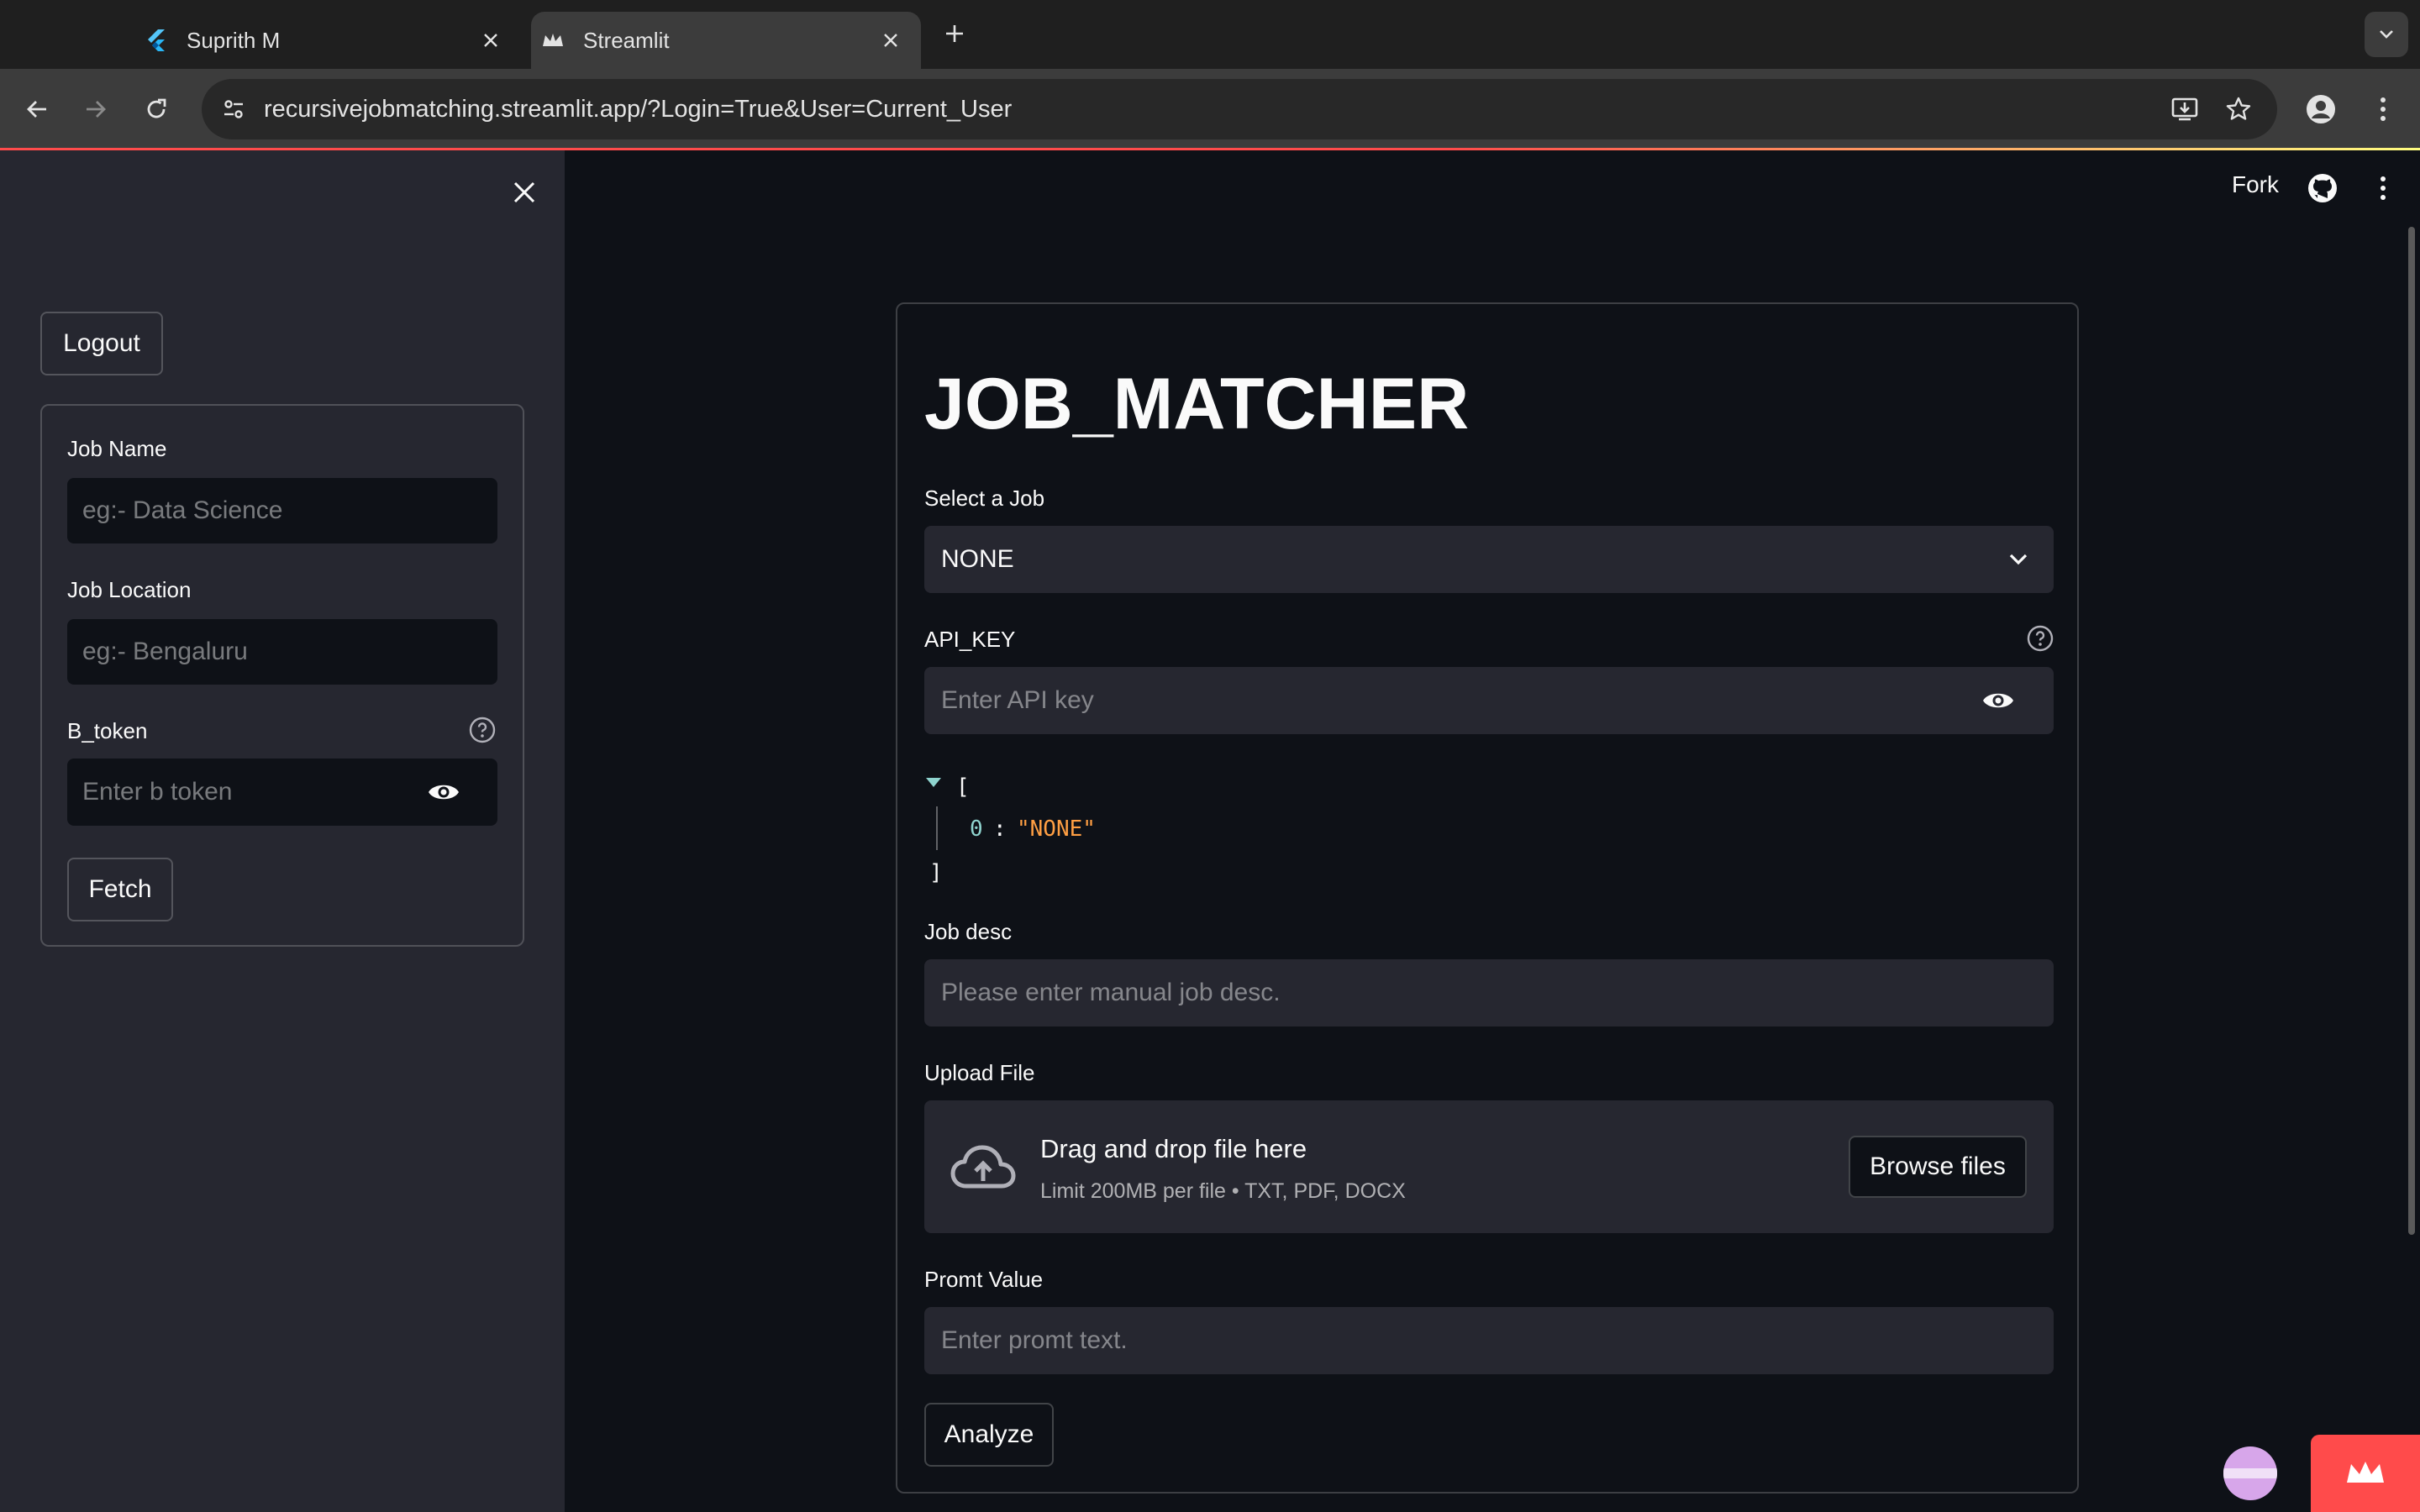 The width and height of the screenshot is (2420, 1512). What do you see at coordinates (1938, 1167) in the screenshot?
I see `browse-files-button: Browse files` at bounding box center [1938, 1167].